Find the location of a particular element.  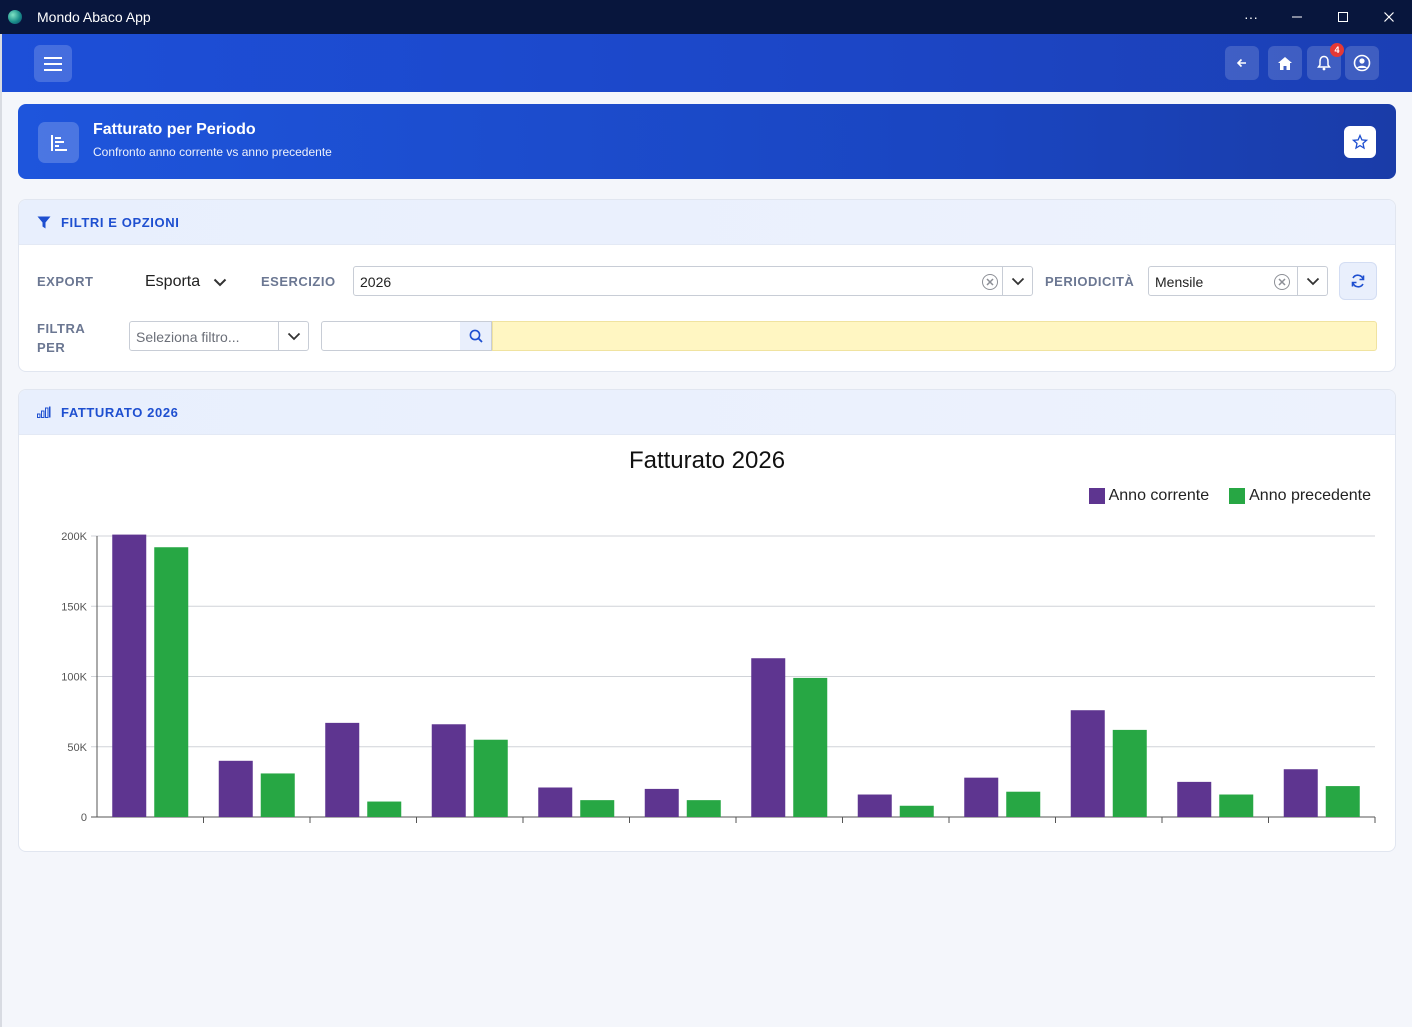

minimize-button is located at coordinates (1297, 17).